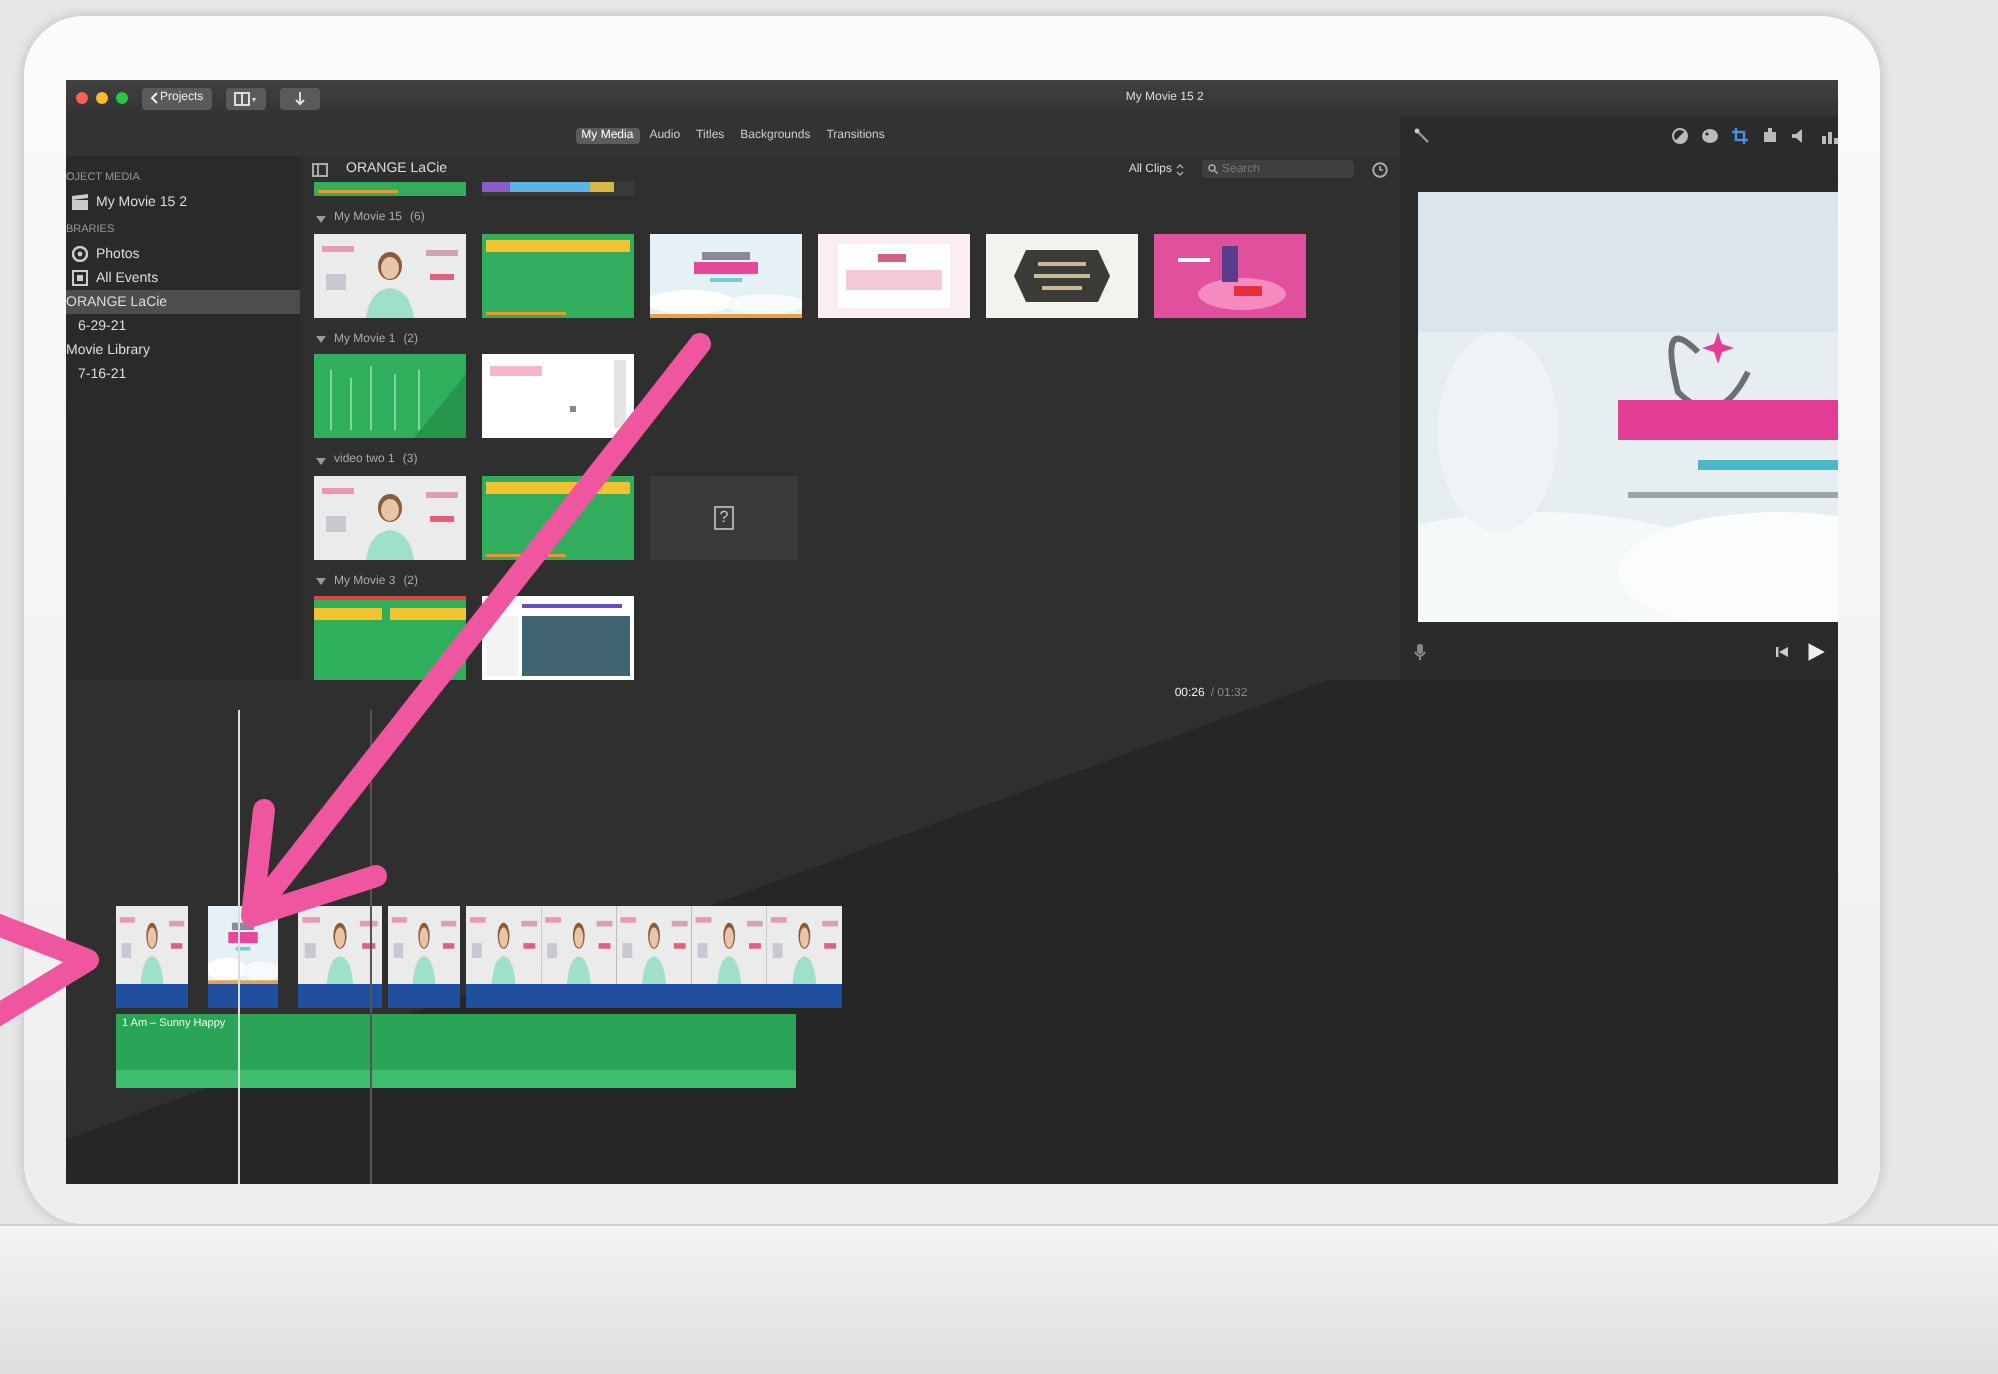 This screenshot has height=1374, width=1998. What do you see at coordinates (80, 254) in the screenshot?
I see `flower-icon` at bounding box center [80, 254].